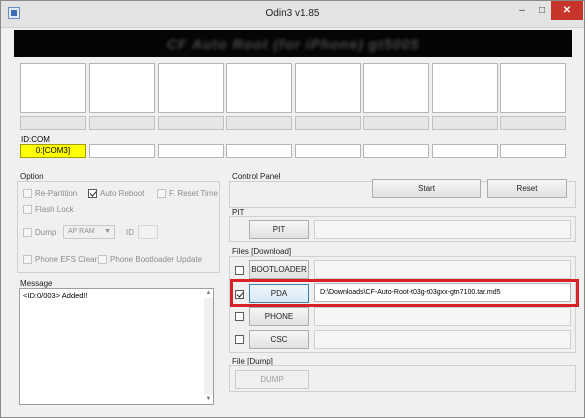  What do you see at coordinates (239, 339) in the screenshot?
I see `csc-checkbox` at bounding box center [239, 339].